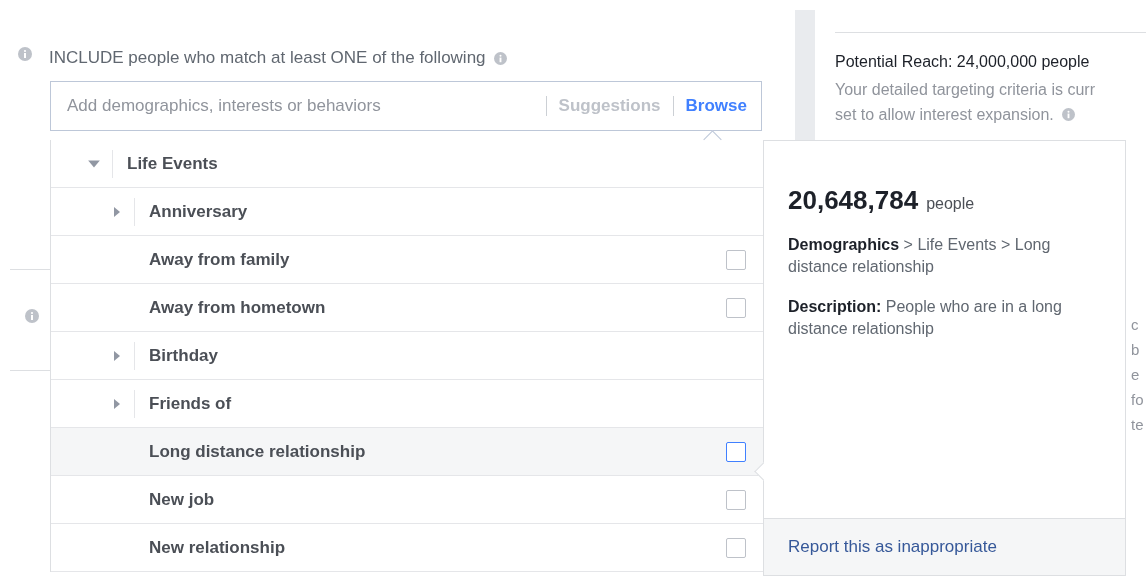 This screenshot has width=1146, height=576. I want to click on potential-reach: Potential Reach: 24,000,000 people, so click(963, 62).